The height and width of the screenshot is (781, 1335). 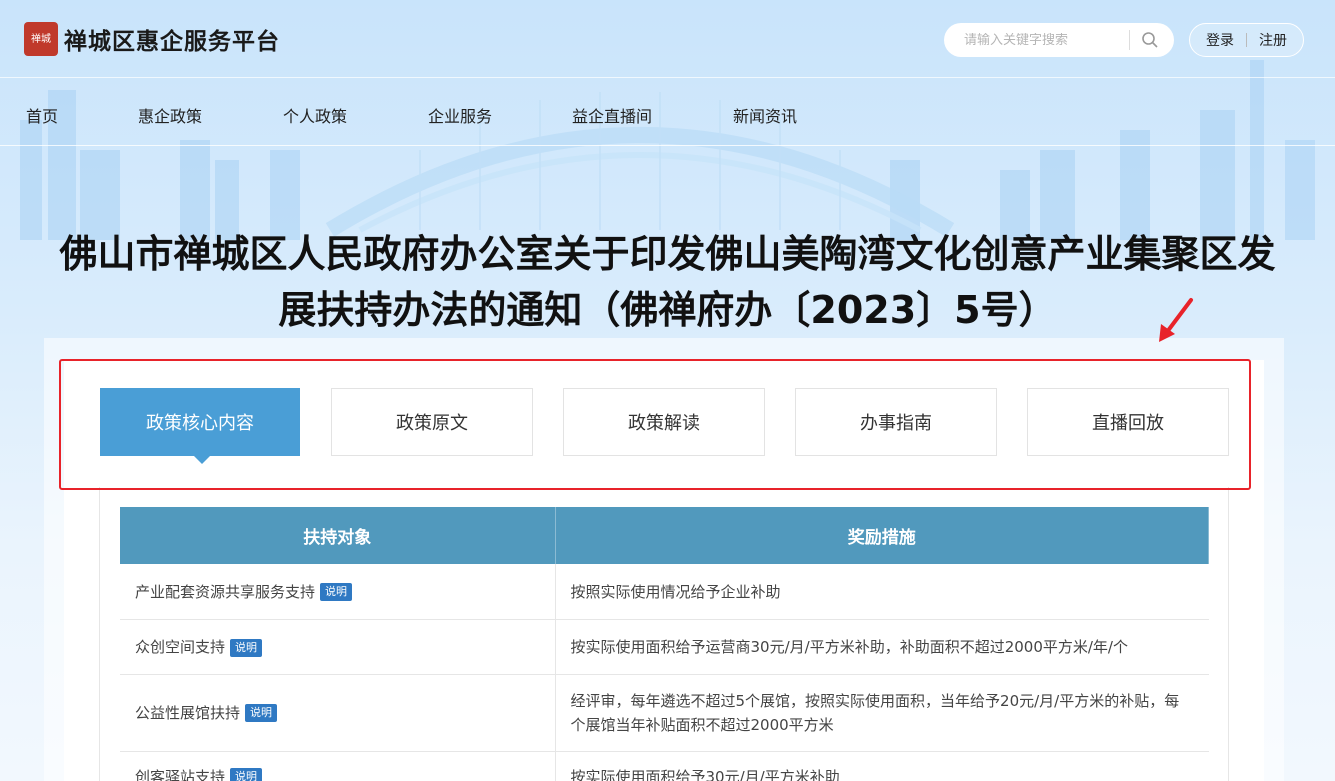 I want to click on table-header-row: 扶持对象 奖励措施, so click(x=664, y=535).